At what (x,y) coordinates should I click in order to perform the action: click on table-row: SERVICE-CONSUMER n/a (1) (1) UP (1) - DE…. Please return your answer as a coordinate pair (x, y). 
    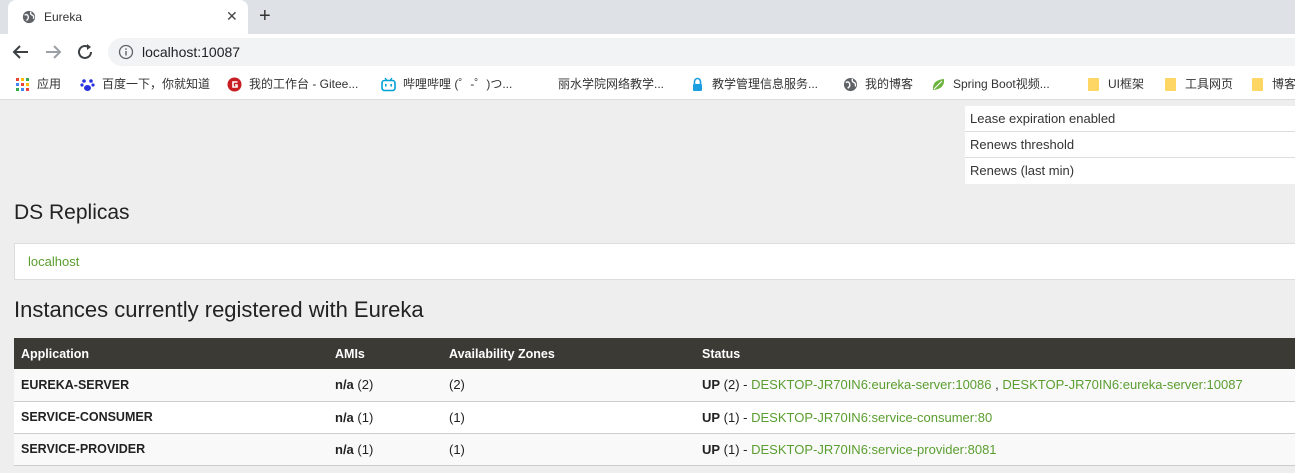
    Looking at the image, I should click on (654, 417).